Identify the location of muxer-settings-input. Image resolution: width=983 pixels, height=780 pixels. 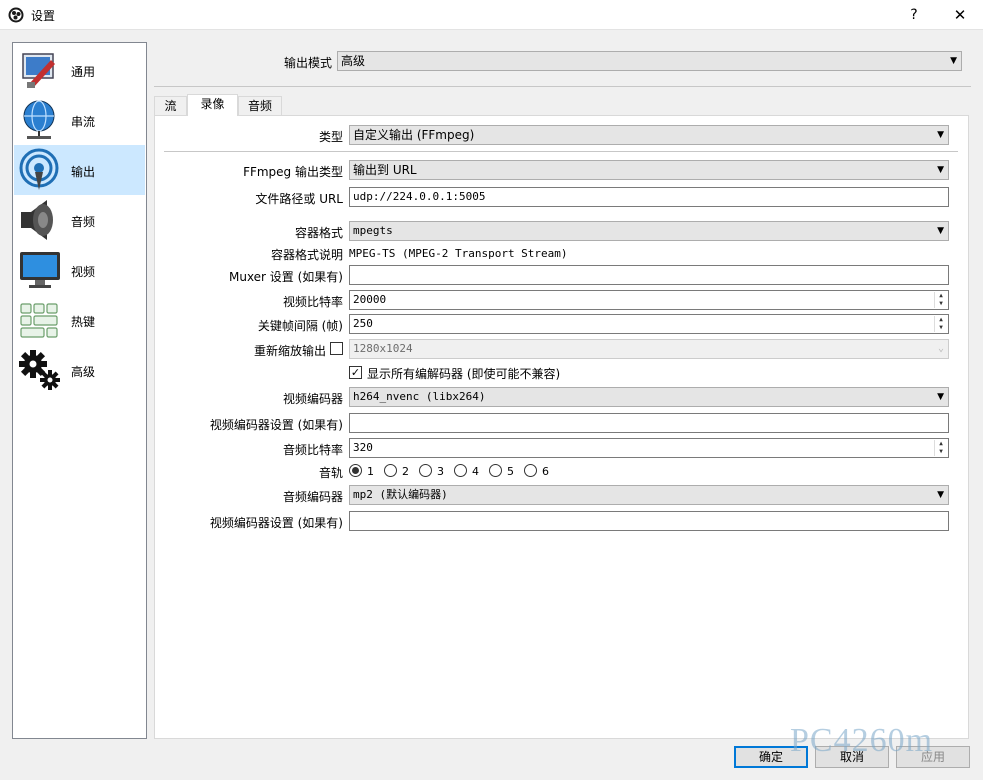
(649, 275).